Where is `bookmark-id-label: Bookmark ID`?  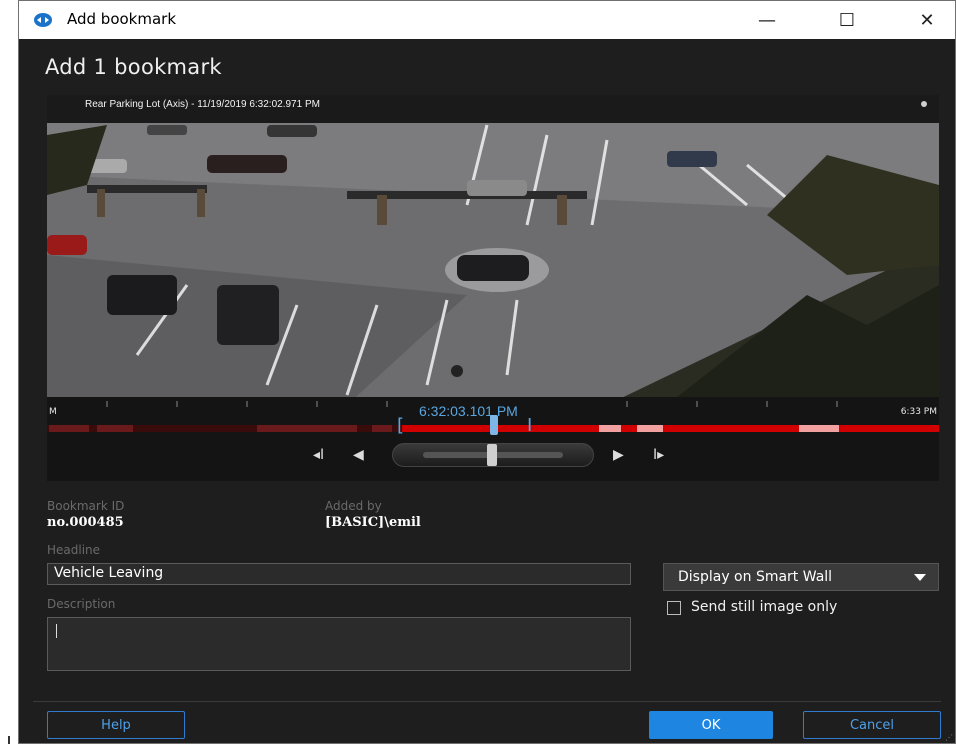
bookmark-id-label: Bookmark ID is located at coordinates (86, 506).